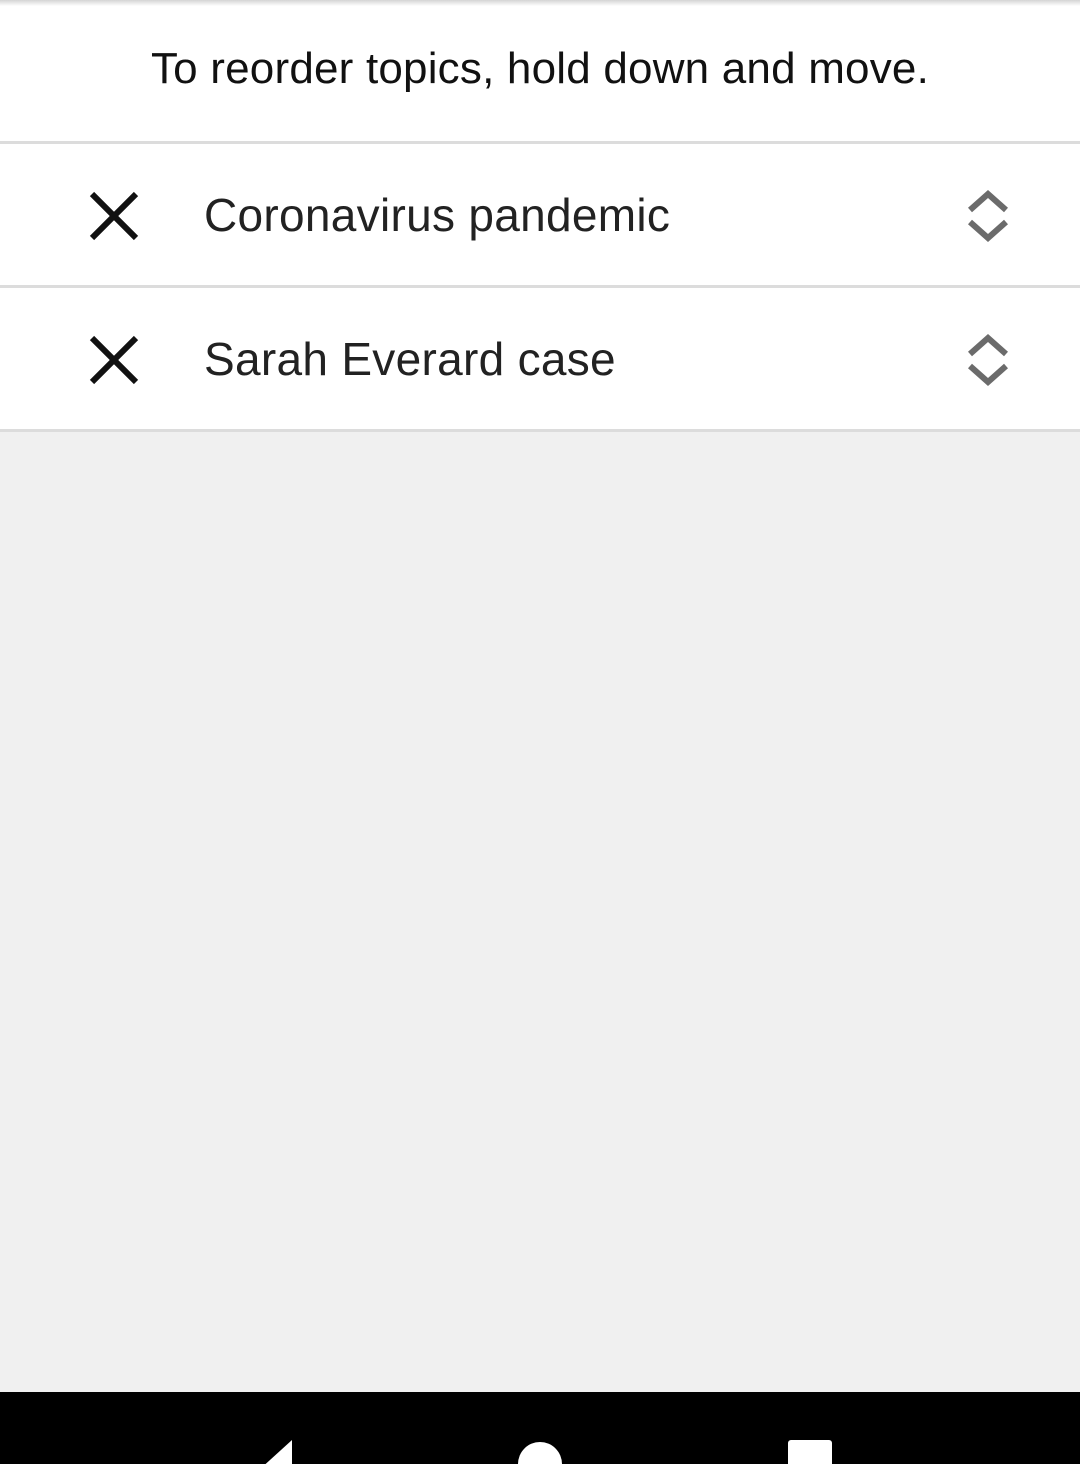 This screenshot has width=1080, height=1464. I want to click on system-navigation-bar, so click(540, 1428).